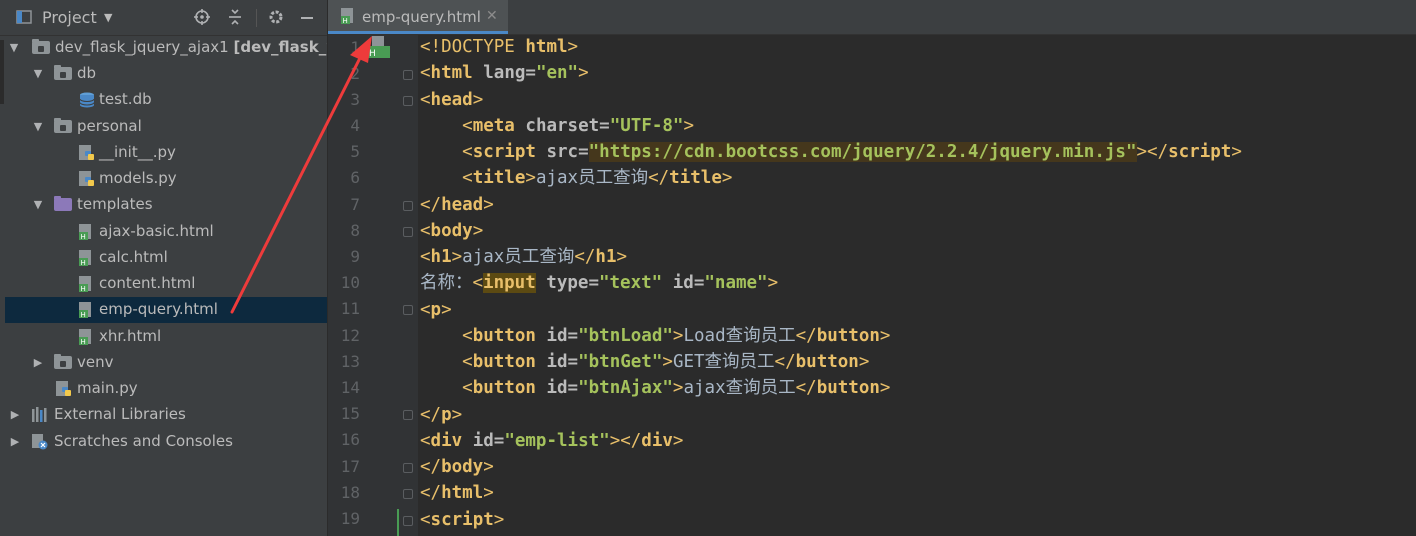 This screenshot has height=536, width=1416. Describe the element at coordinates (87, 100) in the screenshot. I see `database-icon` at that location.